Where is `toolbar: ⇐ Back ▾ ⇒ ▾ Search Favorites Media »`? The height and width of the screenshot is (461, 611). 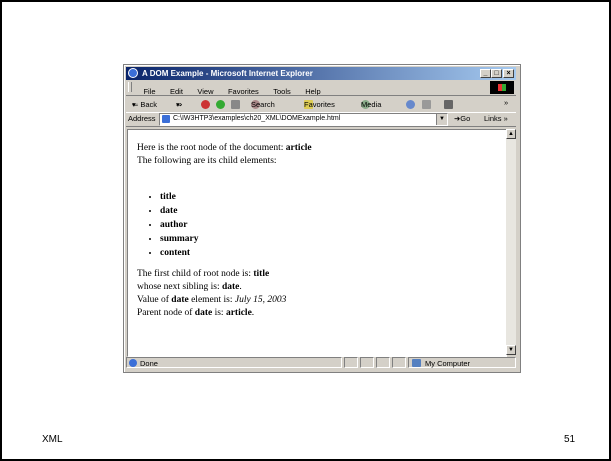 toolbar: ⇐ Back ▾ ⇒ ▾ Search Favorites Media » is located at coordinates (321, 104).